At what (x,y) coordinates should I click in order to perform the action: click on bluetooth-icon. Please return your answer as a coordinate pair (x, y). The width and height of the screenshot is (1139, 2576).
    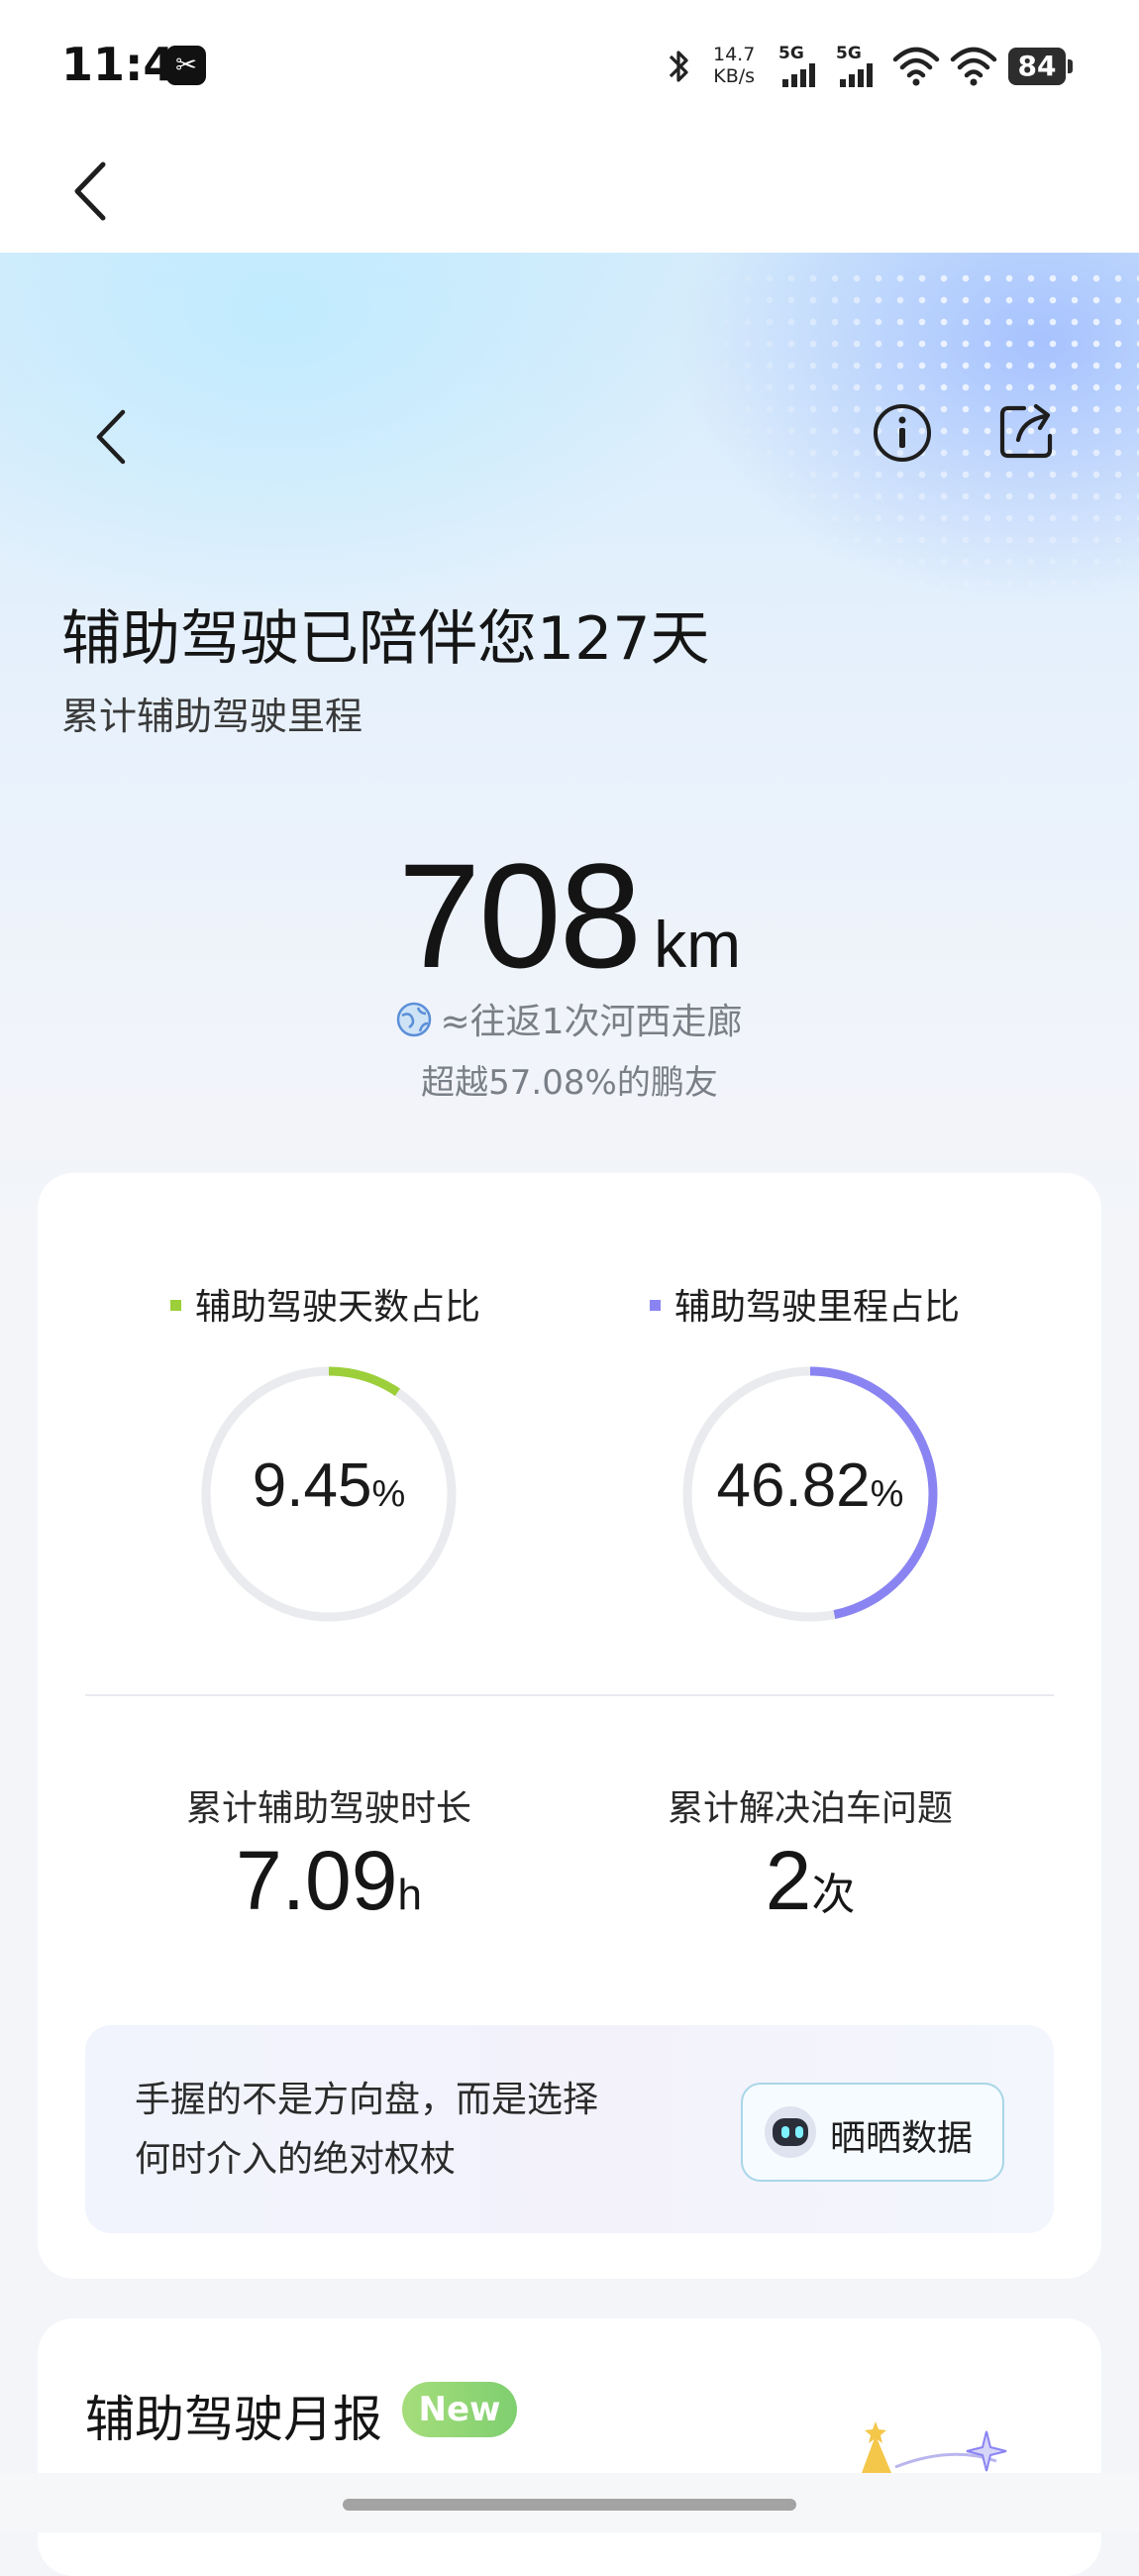
    Looking at the image, I should click on (678, 66).